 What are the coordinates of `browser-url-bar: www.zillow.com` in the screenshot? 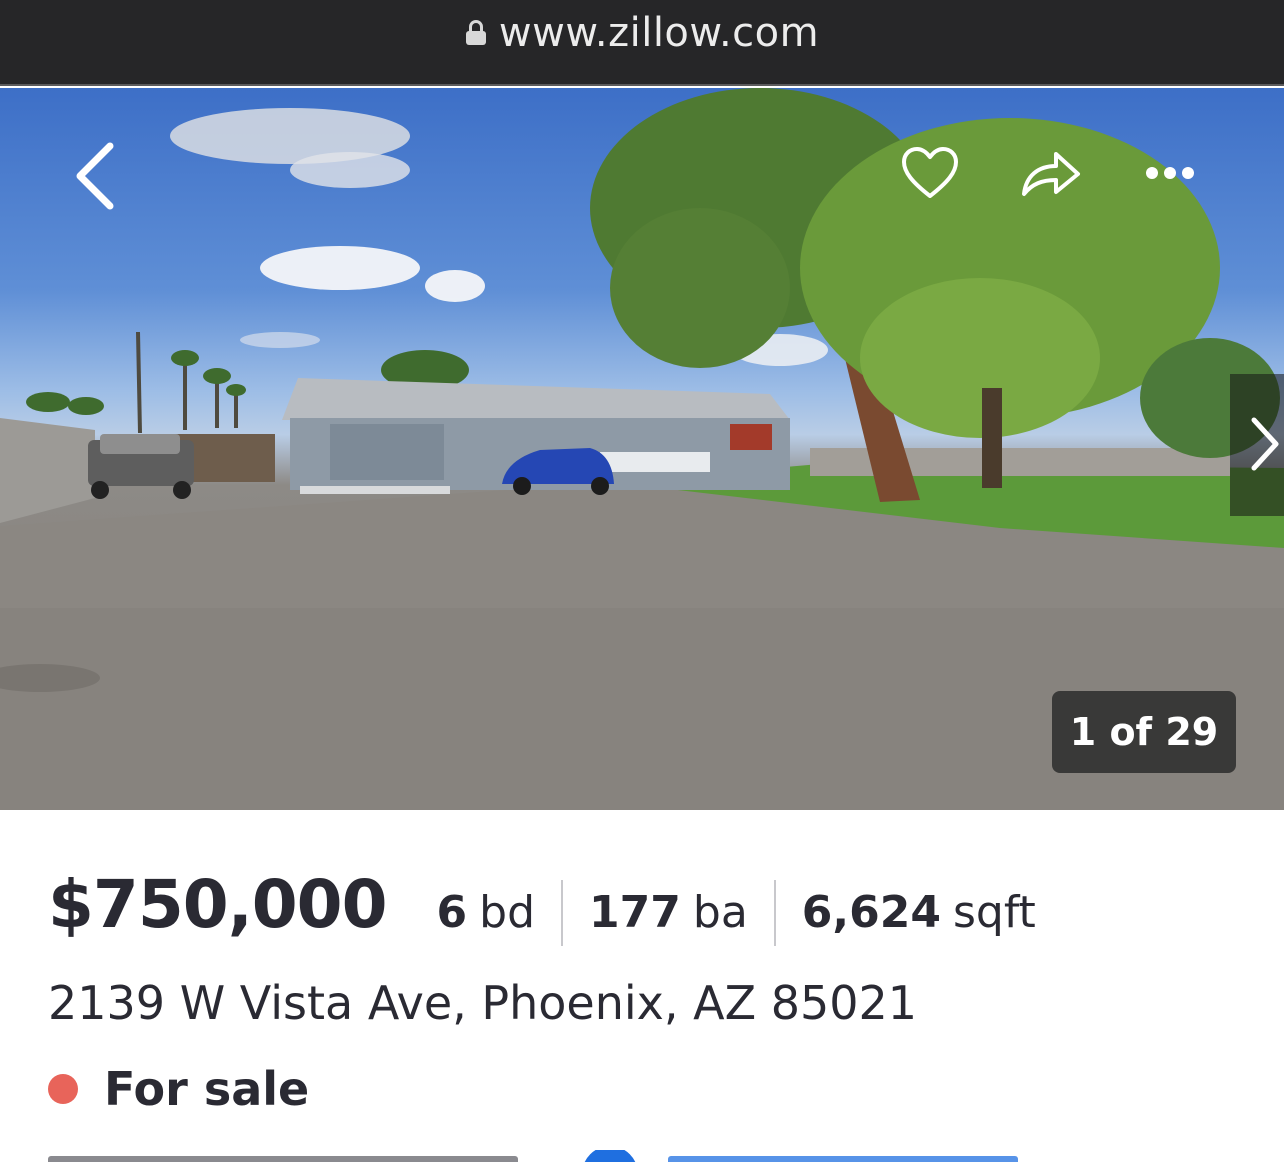 It's located at (642, 43).